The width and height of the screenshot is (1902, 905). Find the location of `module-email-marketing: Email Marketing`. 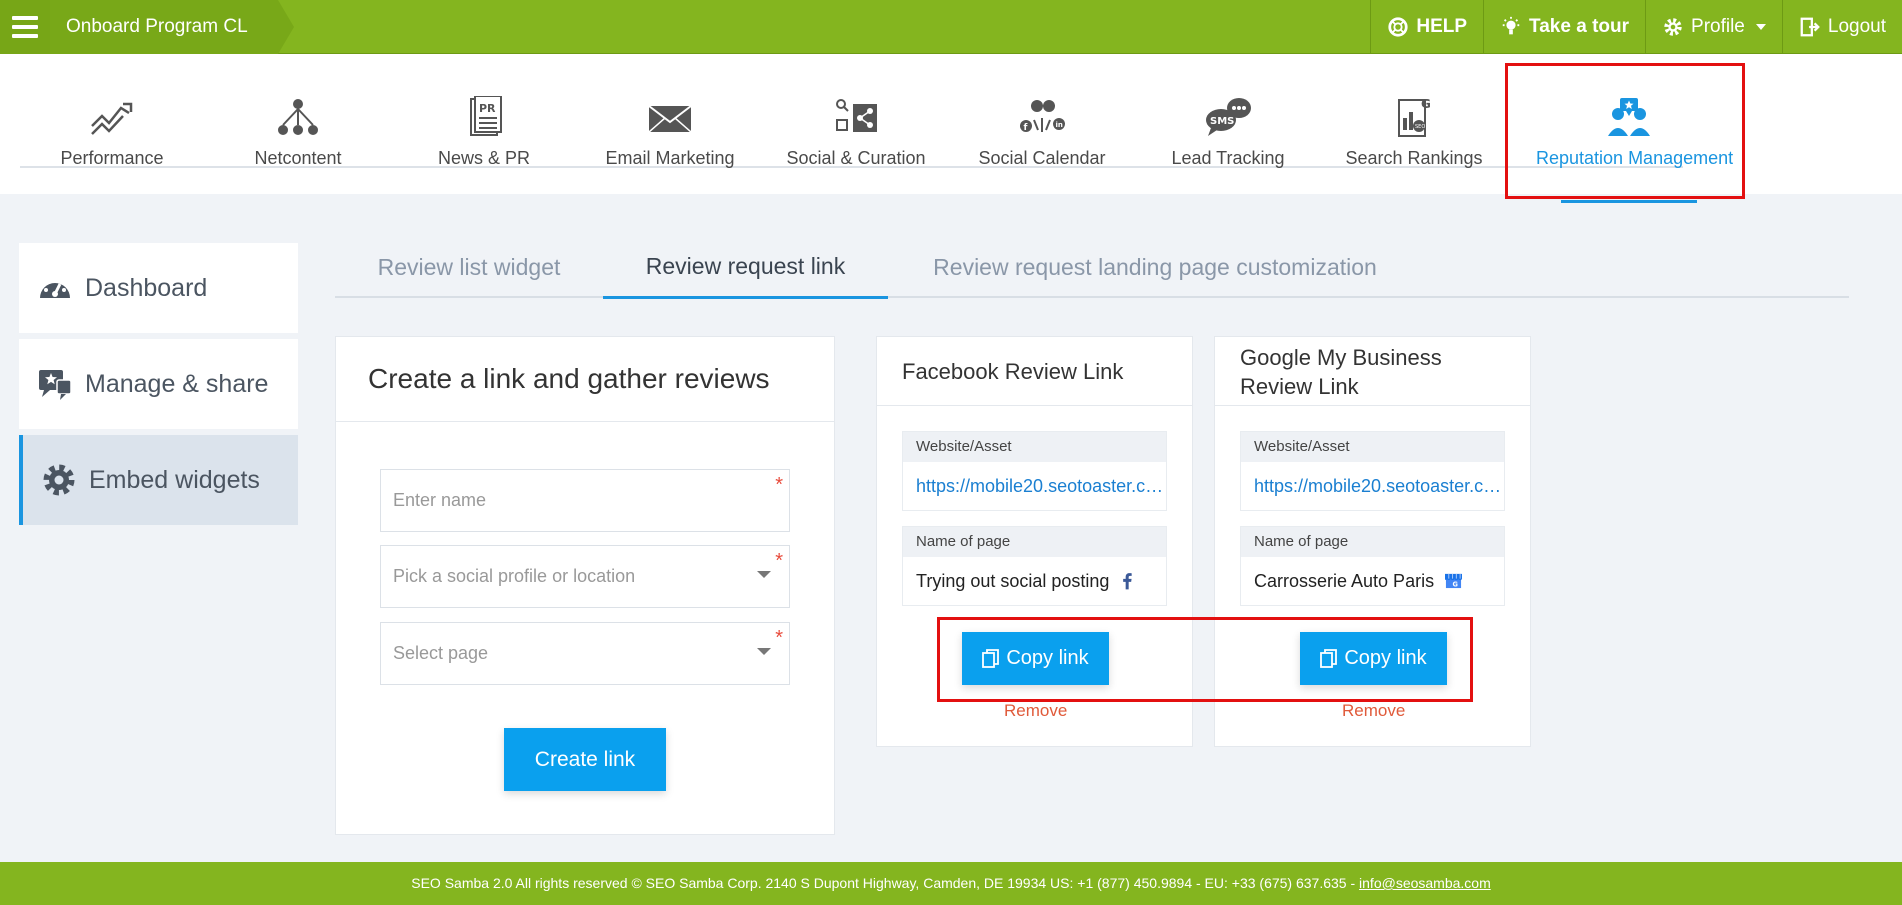

module-email-marketing: Email Marketing is located at coordinates (670, 129).